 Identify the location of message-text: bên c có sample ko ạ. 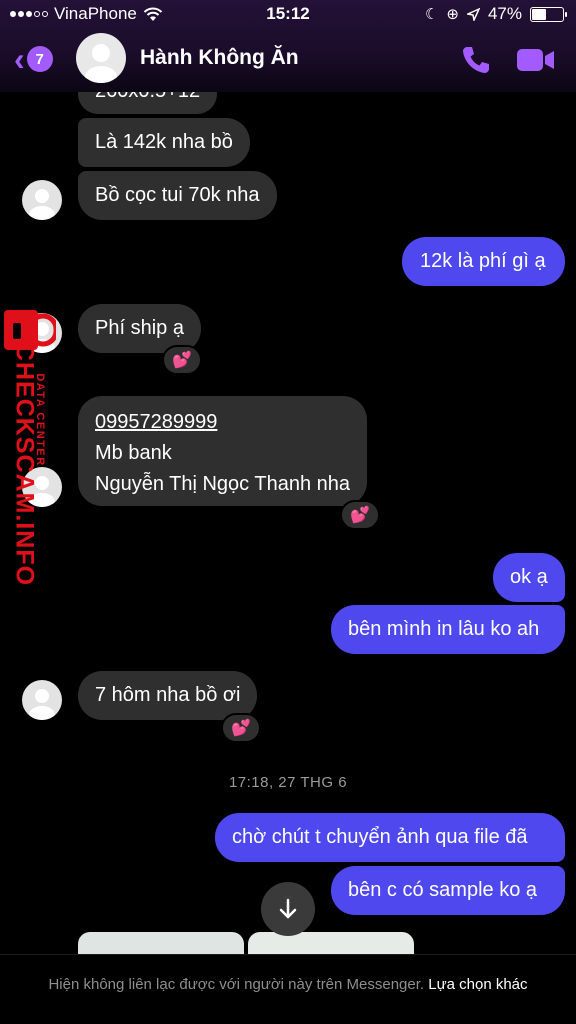
(442, 890).